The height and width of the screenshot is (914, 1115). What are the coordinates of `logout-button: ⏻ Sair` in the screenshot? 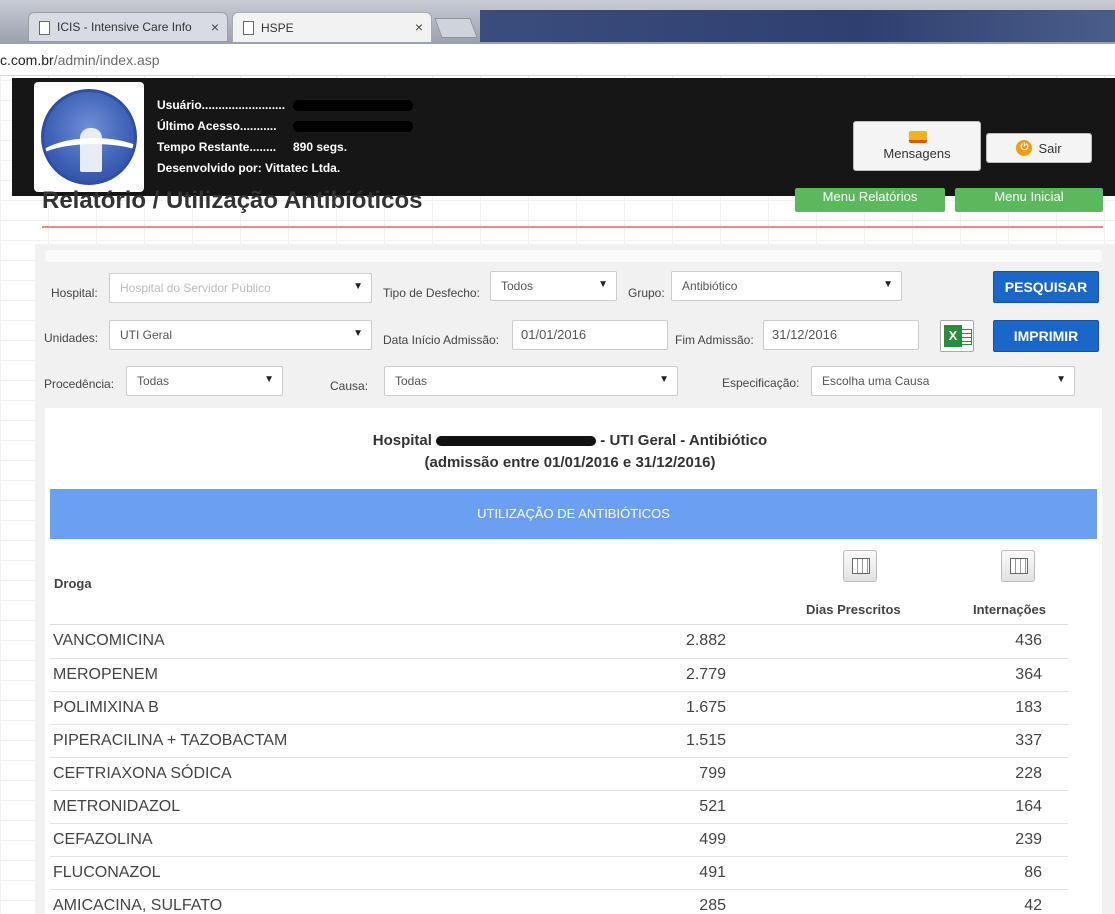 It's located at (1039, 148).